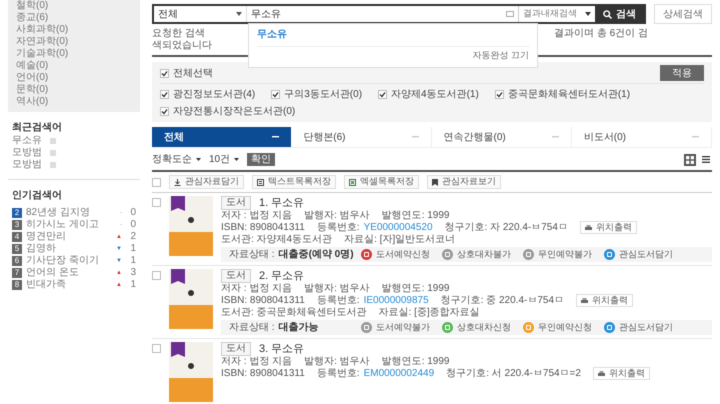 This screenshot has height=404, width=720. Describe the element at coordinates (17, 225) in the screenshot. I see `rank-number: 3` at that location.